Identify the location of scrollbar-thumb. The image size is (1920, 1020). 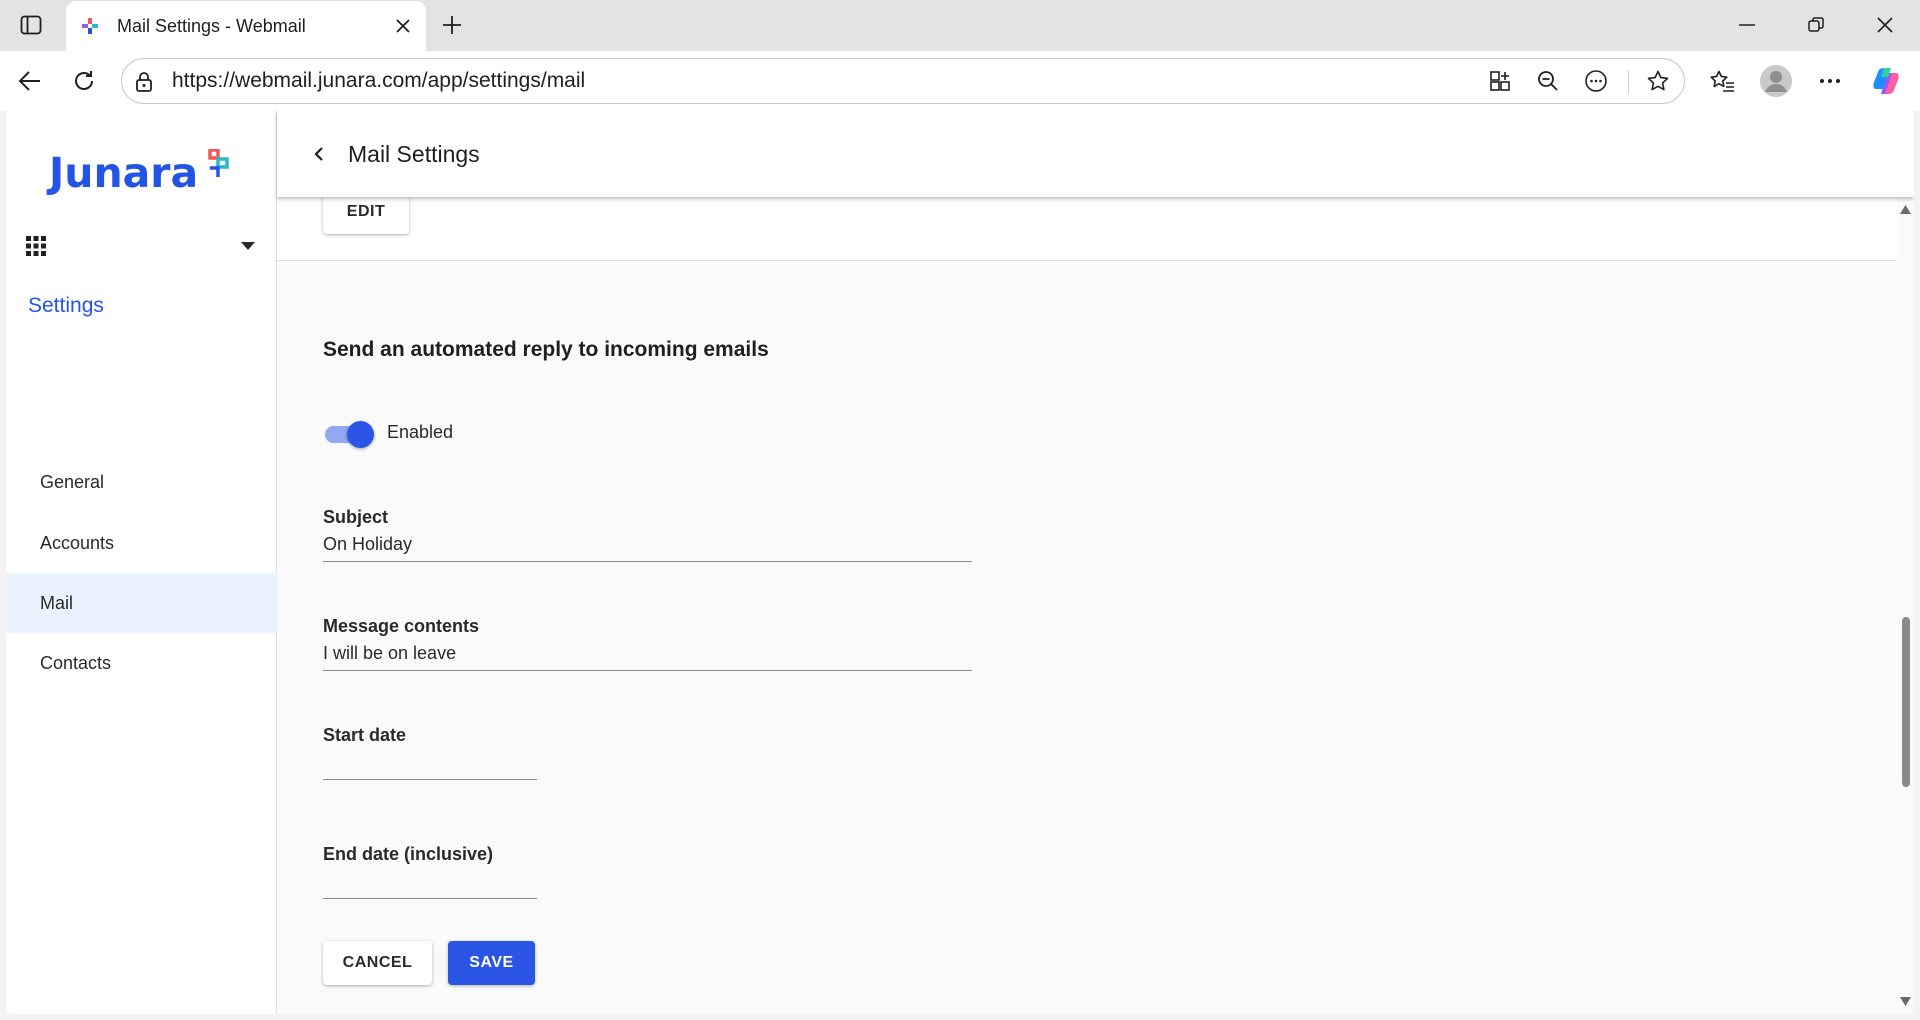
(1906, 702).